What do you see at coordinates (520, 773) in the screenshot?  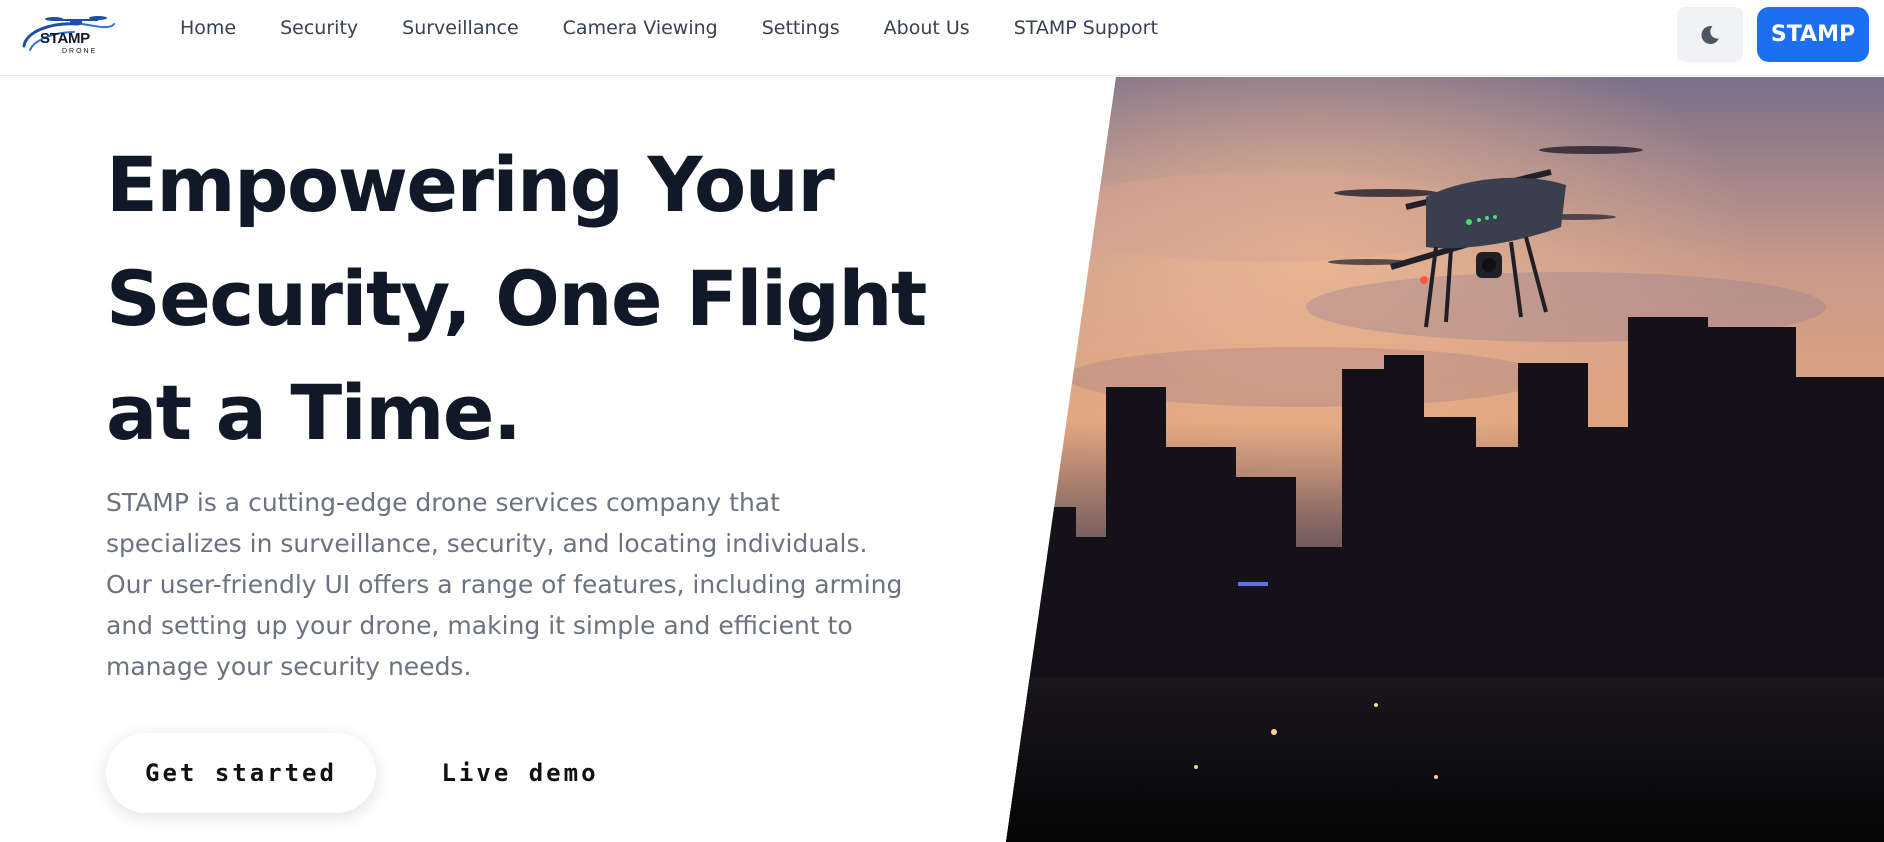 I see `live-demo-button: Live demo` at bounding box center [520, 773].